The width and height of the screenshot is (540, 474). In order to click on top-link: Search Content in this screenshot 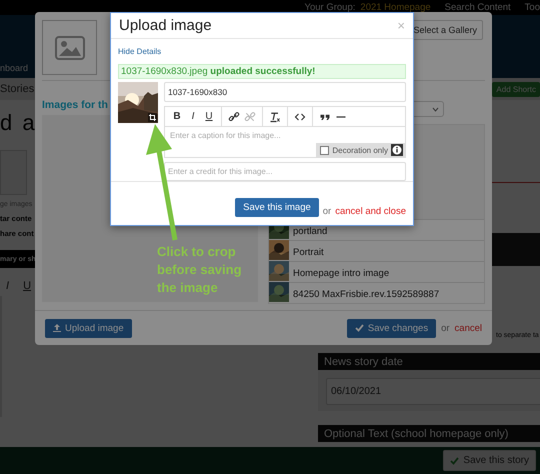, I will do `click(477, 7)`.